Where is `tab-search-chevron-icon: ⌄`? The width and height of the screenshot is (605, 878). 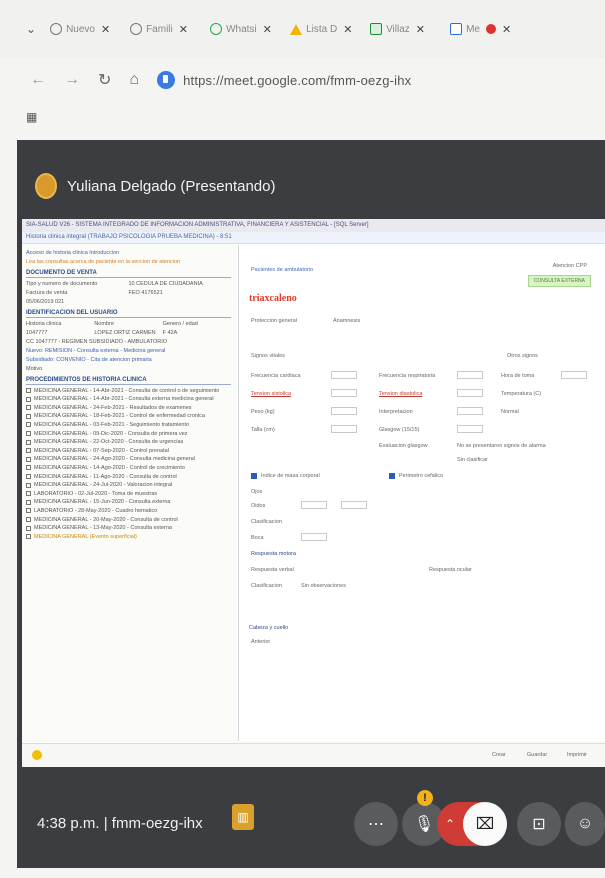
tab-search-chevron-icon: ⌄ is located at coordinates (31, 29).